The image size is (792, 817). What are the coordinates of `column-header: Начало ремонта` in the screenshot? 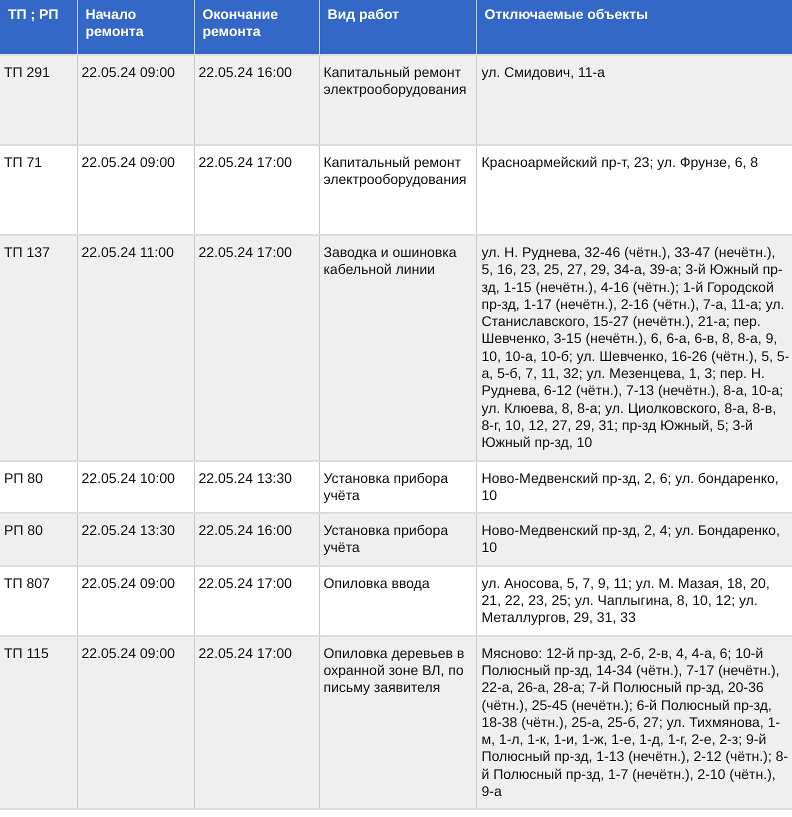 It's located at (135, 27).